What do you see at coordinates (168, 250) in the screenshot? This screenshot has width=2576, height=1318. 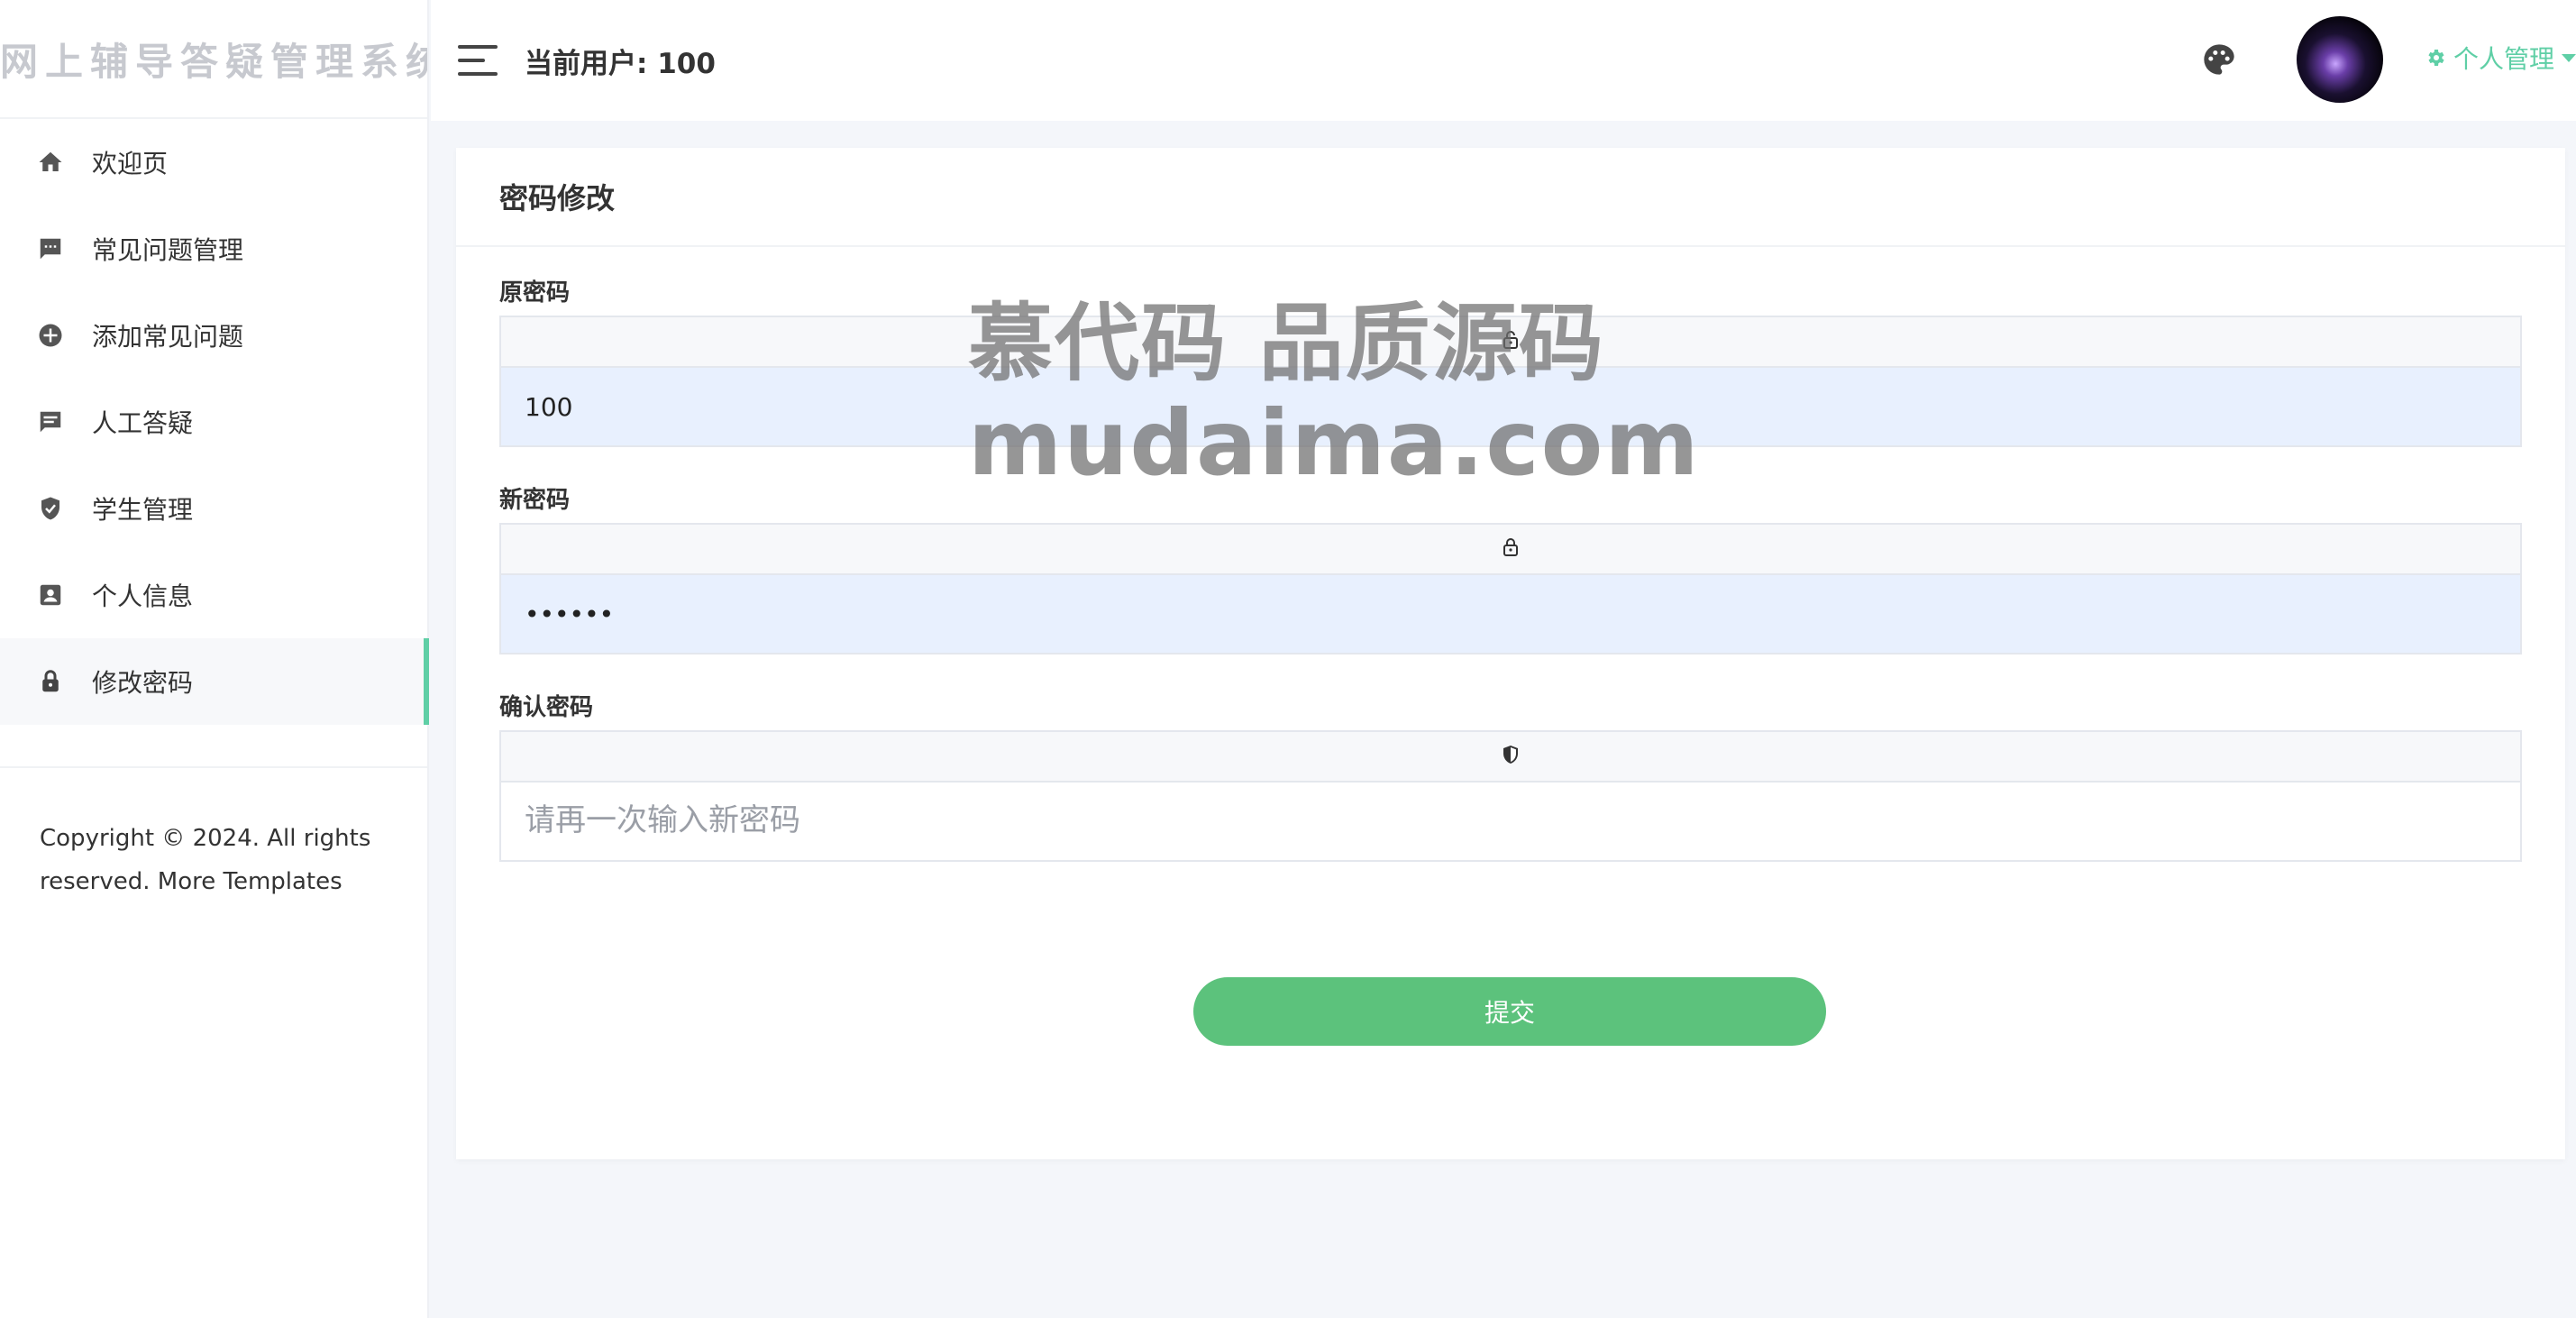 I see `sidebar-item-label: 常见问题管理` at bounding box center [168, 250].